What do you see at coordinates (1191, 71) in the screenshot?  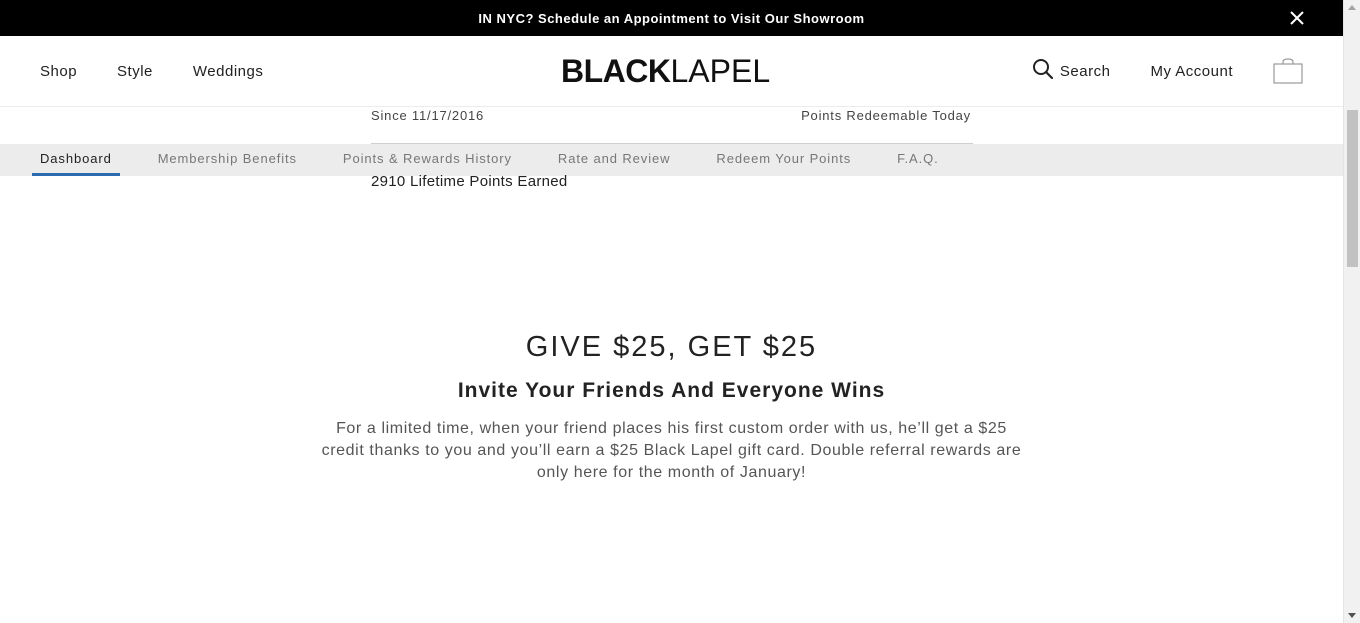 I see `my-account-link: My Account` at bounding box center [1191, 71].